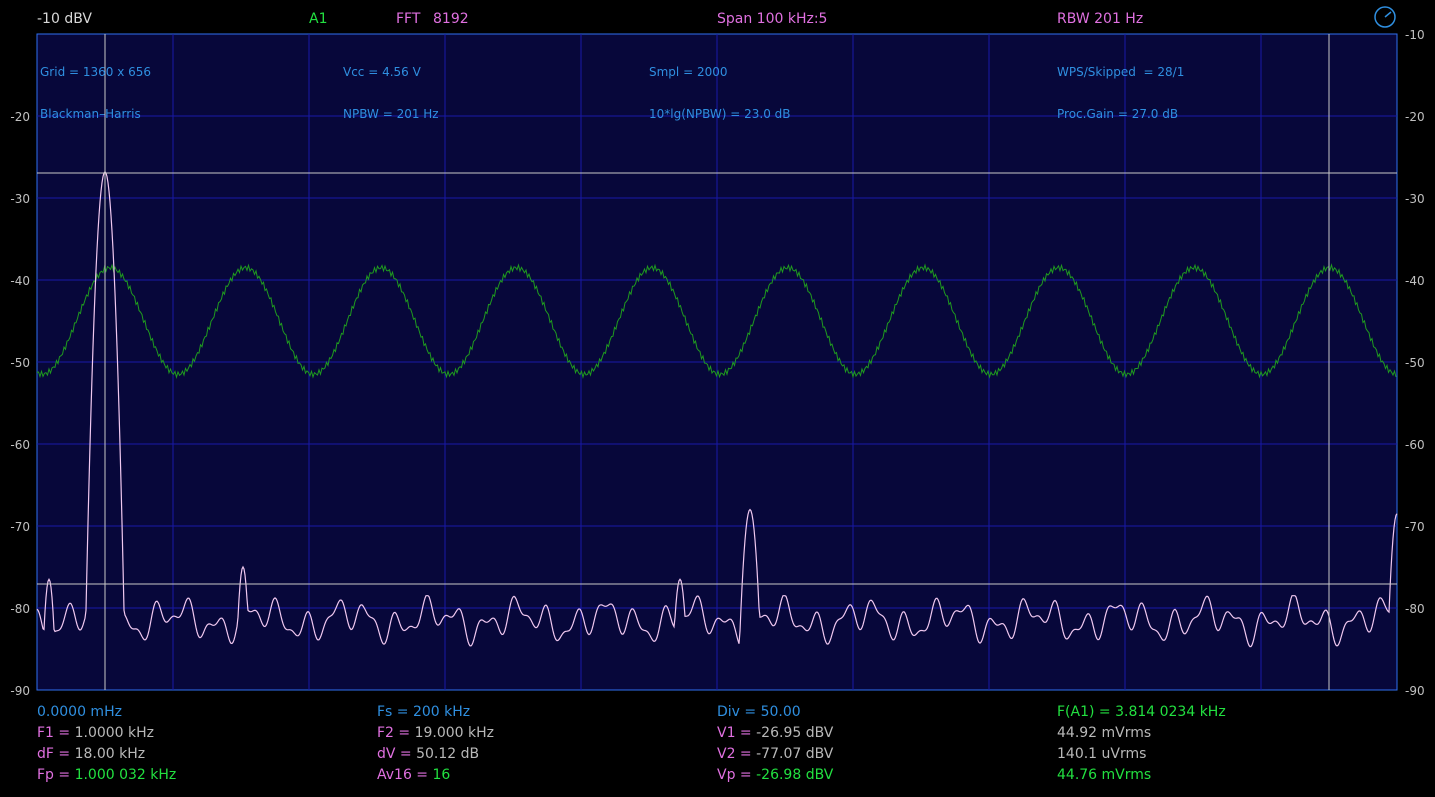 This screenshot has width=1435, height=797. What do you see at coordinates (20, 199) in the screenshot?
I see `y-left-label: -30` at bounding box center [20, 199].